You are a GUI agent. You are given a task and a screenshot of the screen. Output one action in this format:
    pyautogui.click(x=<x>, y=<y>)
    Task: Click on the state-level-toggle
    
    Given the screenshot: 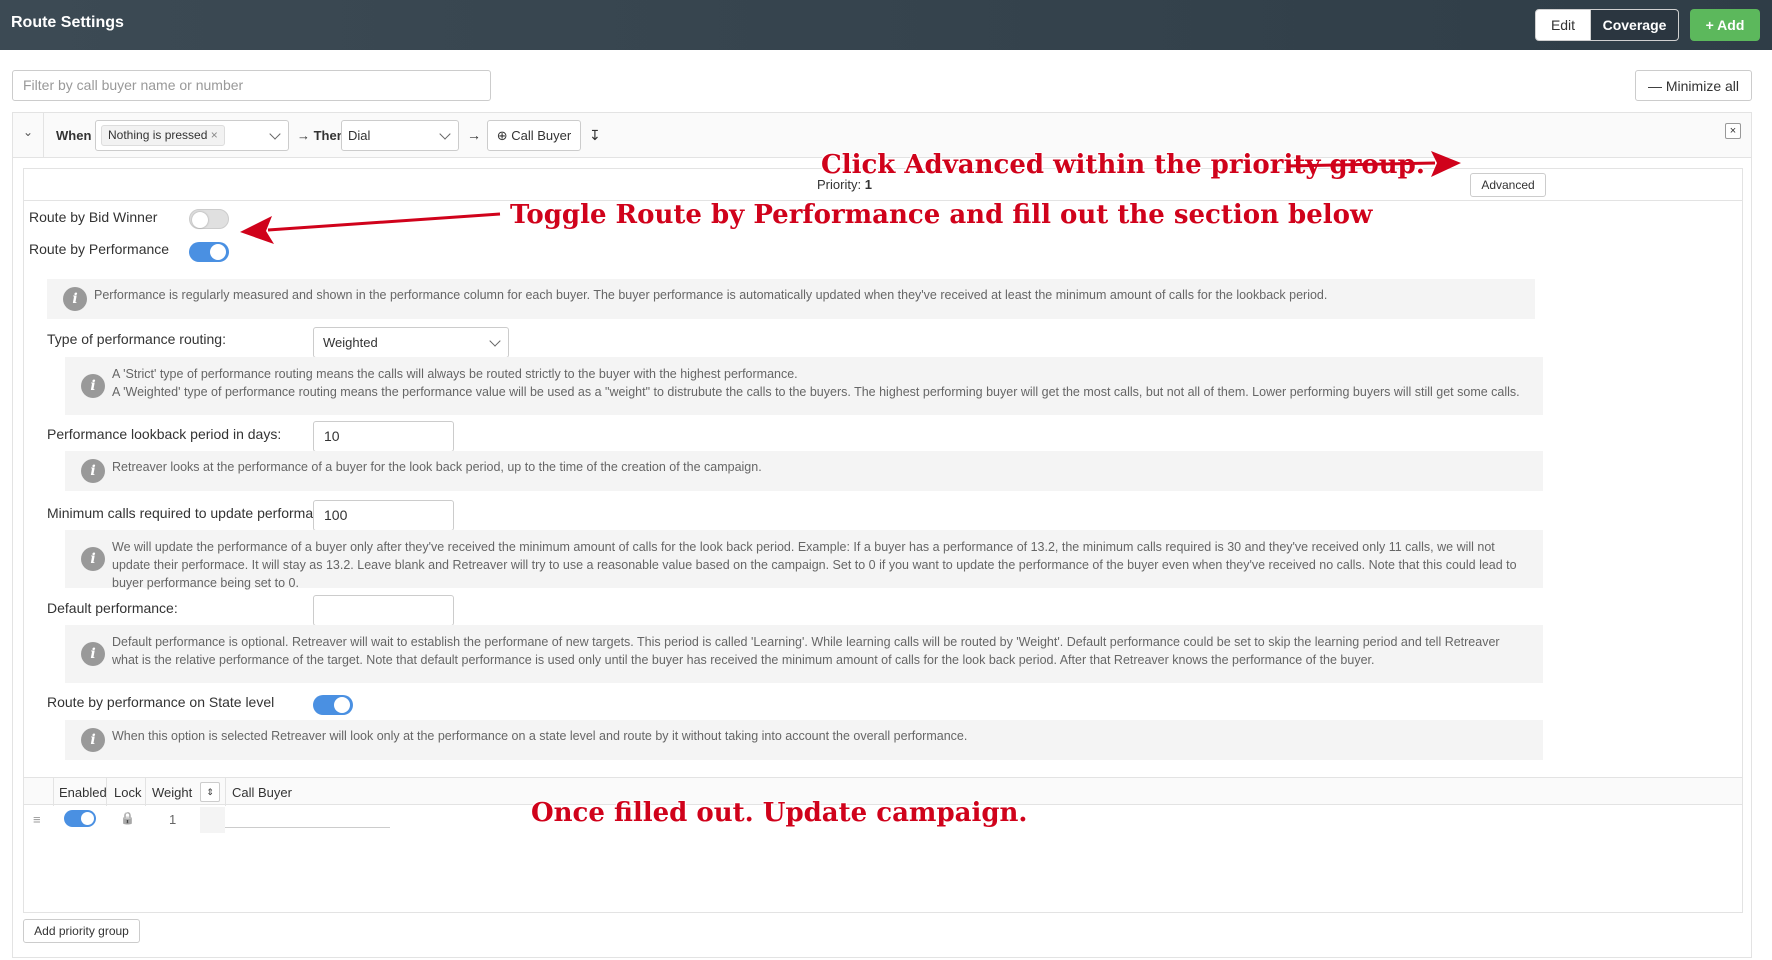 What is the action you would take?
    pyautogui.click(x=333, y=705)
    